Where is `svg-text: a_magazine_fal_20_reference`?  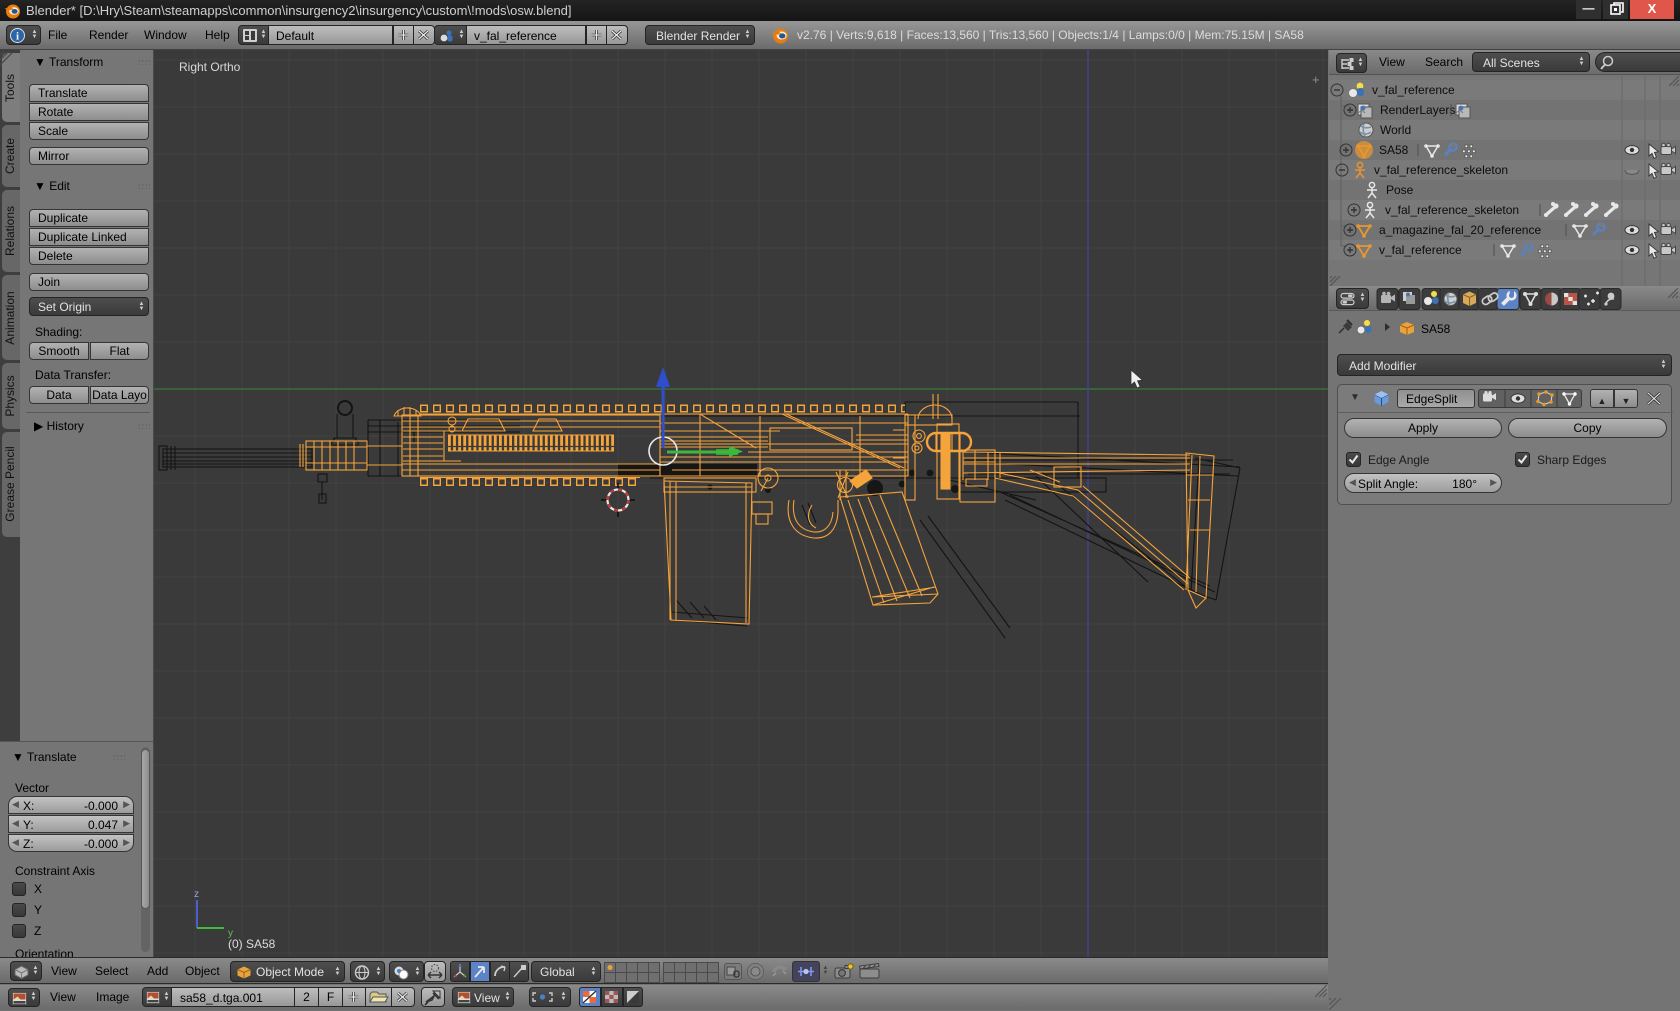
svg-text: a_magazine_fal_20_reference is located at coordinates (1460, 230).